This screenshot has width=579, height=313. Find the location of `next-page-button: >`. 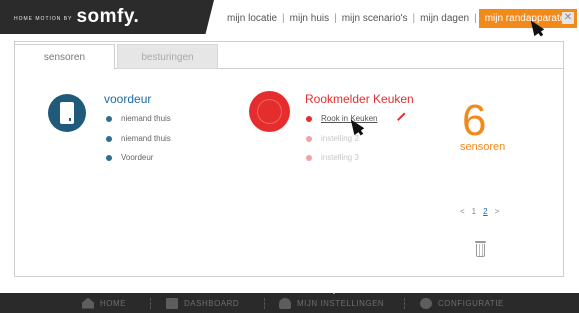

next-page-button: > is located at coordinates (497, 211).